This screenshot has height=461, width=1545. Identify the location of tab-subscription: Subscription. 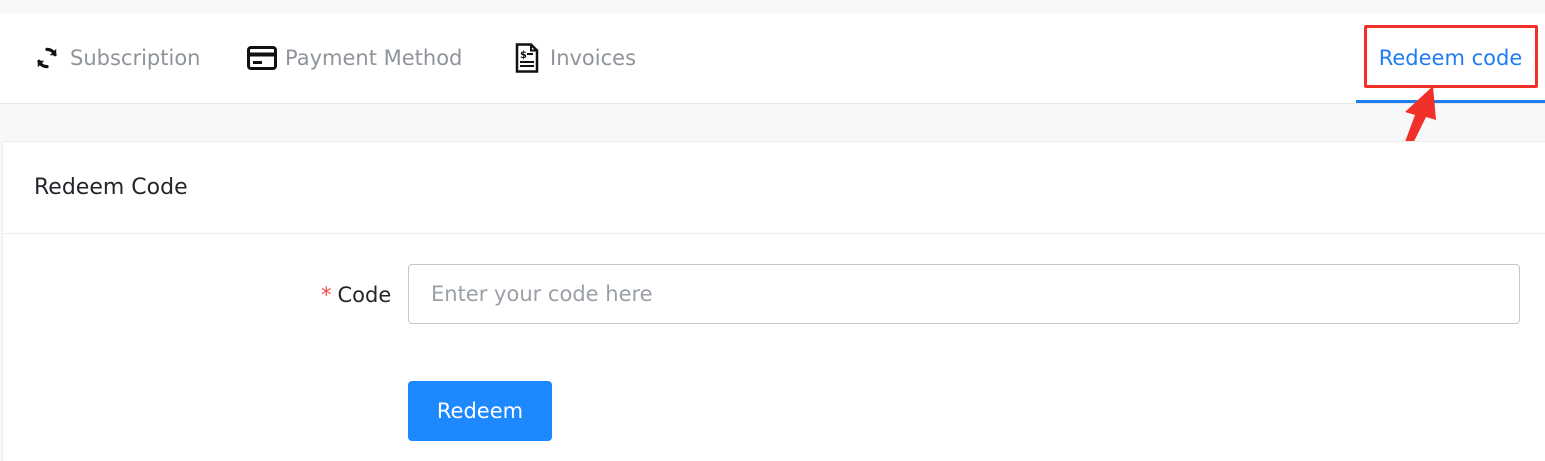
(116, 58).